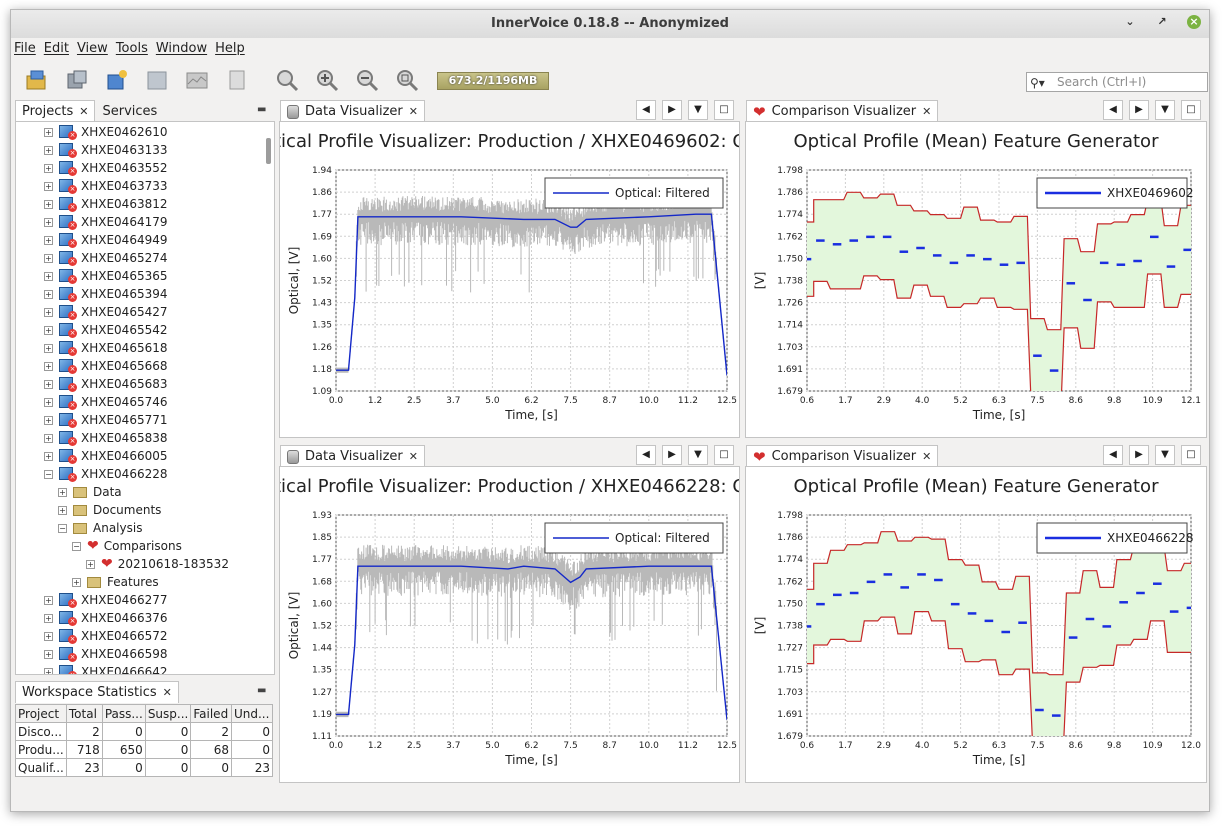  Describe the element at coordinates (237, 80) in the screenshot. I see `document-icon` at that location.